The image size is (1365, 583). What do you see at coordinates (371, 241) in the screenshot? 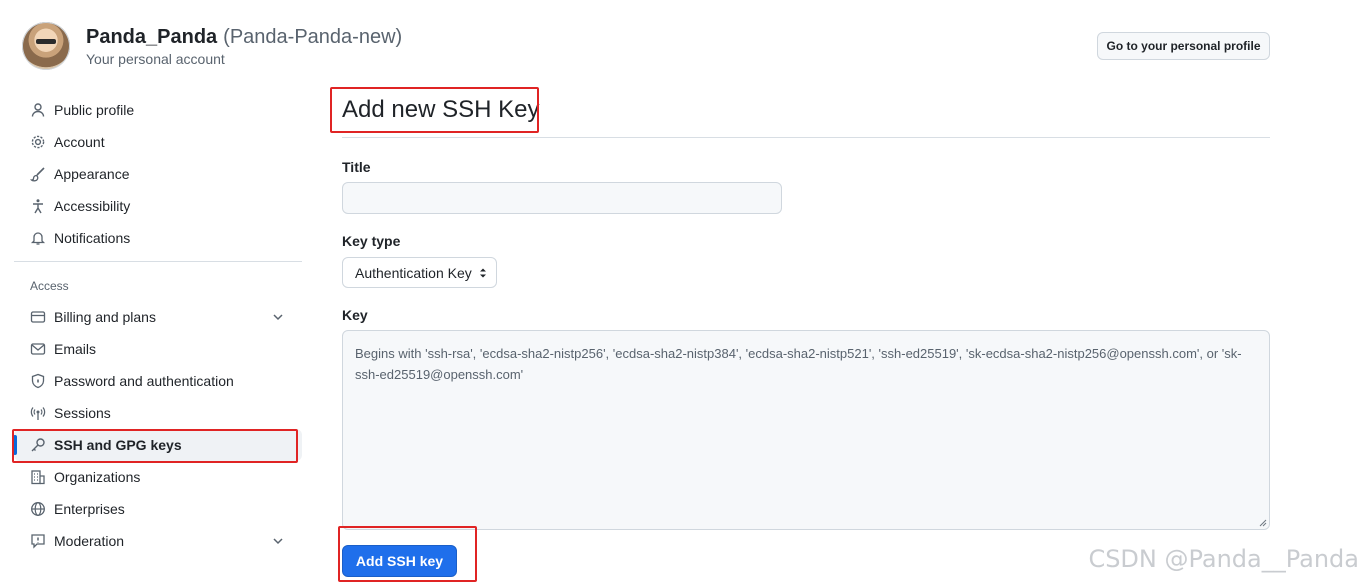
I see `key-type-label: Key type` at bounding box center [371, 241].